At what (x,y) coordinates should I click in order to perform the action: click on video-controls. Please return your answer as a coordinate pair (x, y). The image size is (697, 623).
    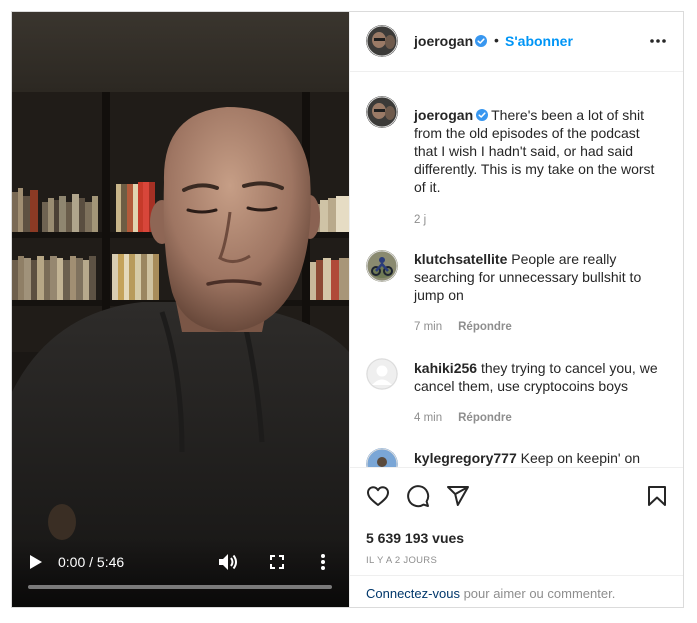
    Looking at the image, I should click on (180, 573).